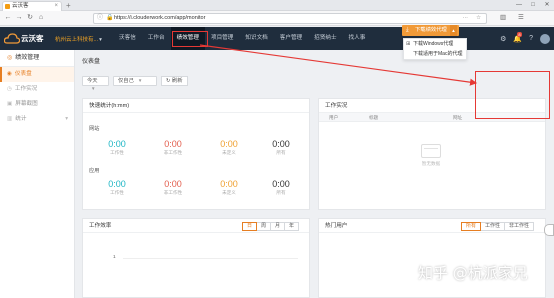  What do you see at coordinates (431, 163) in the screenshot?
I see `empty-state-text: 暂无数据` at bounding box center [431, 163].